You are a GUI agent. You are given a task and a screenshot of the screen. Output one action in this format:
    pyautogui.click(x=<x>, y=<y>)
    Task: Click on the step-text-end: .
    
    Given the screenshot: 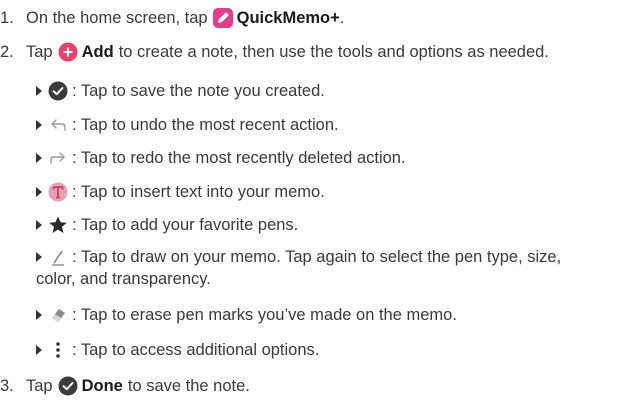 What is the action you would take?
    pyautogui.click(x=342, y=18)
    